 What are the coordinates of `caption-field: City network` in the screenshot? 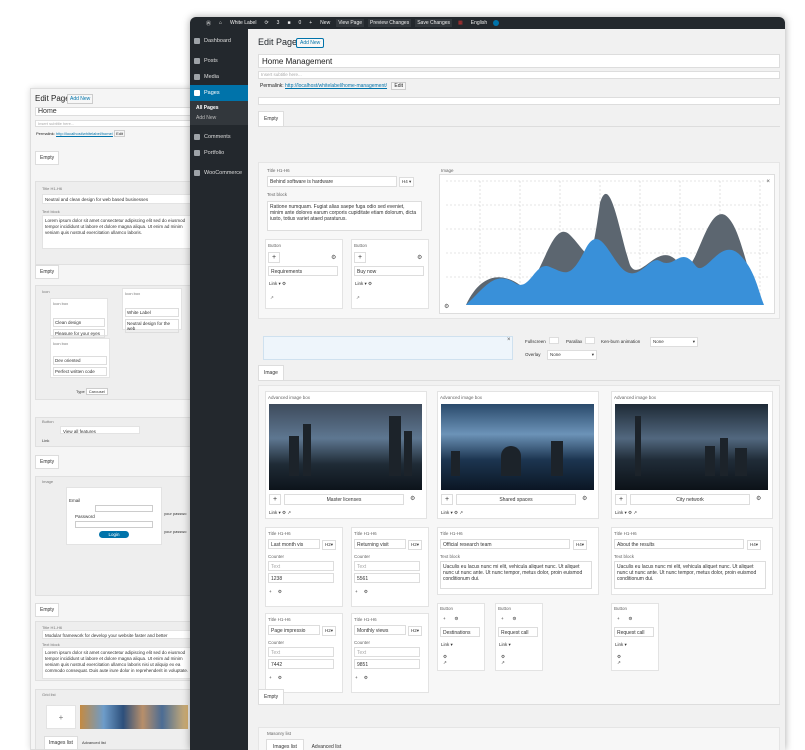 It's located at (690, 499).